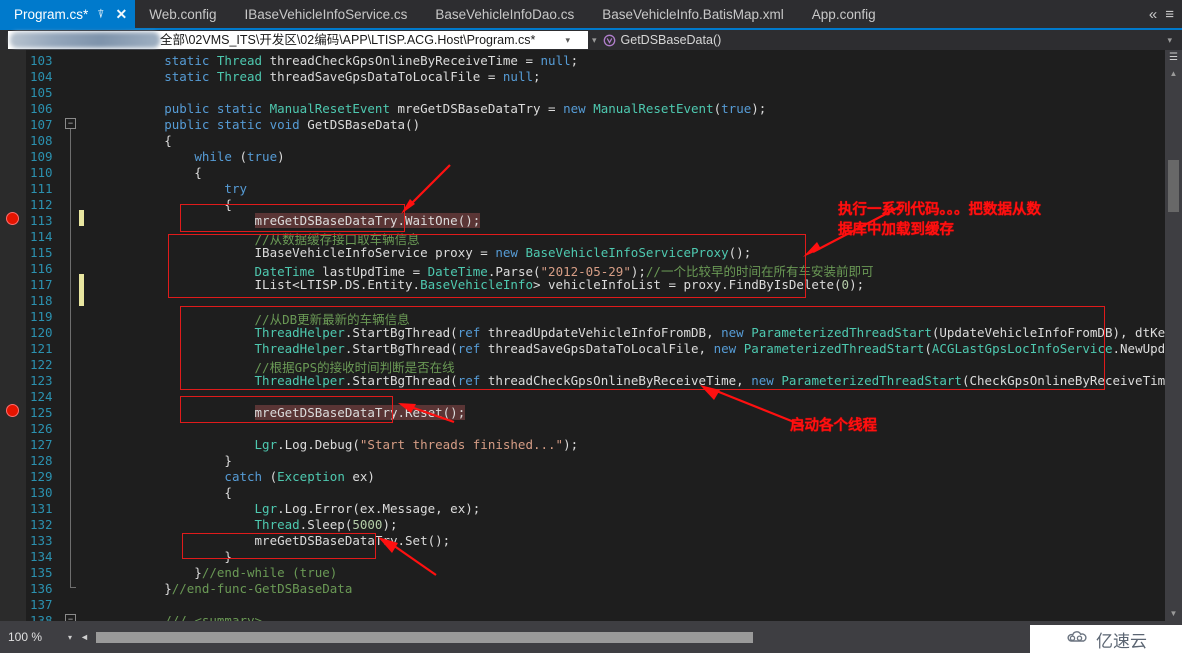 The height and width of the screenshot is (653, 1182). I want to click on line-number: 117, so click(41, 284).